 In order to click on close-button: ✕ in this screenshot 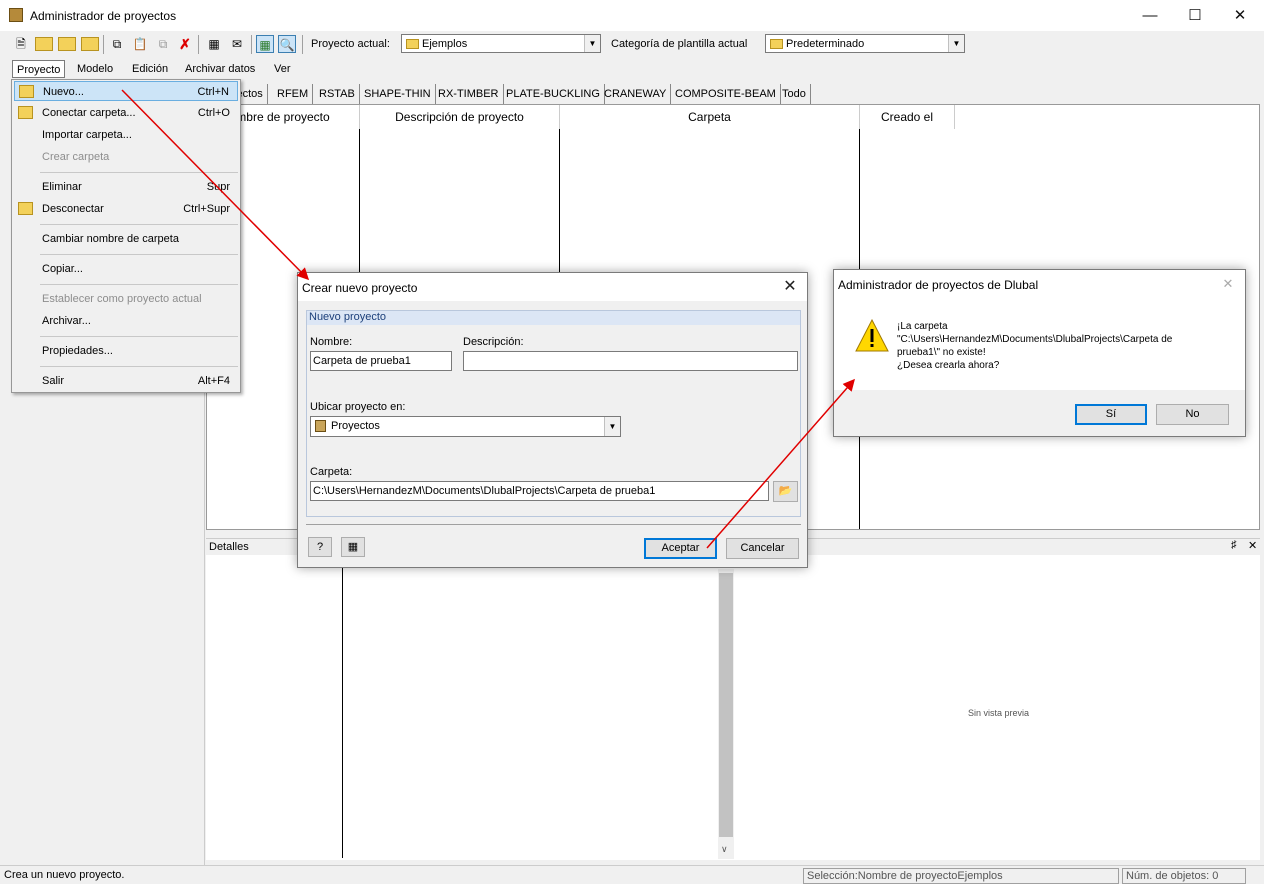, I will do `click(1240, 15)`.